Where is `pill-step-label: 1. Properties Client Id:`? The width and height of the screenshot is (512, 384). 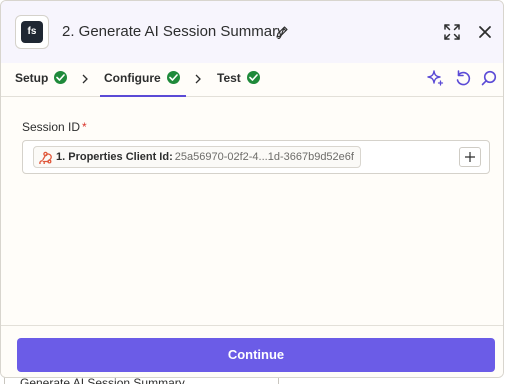 pill-step-label: 1. Properties Client Id: is located at coordinates (114, 157).